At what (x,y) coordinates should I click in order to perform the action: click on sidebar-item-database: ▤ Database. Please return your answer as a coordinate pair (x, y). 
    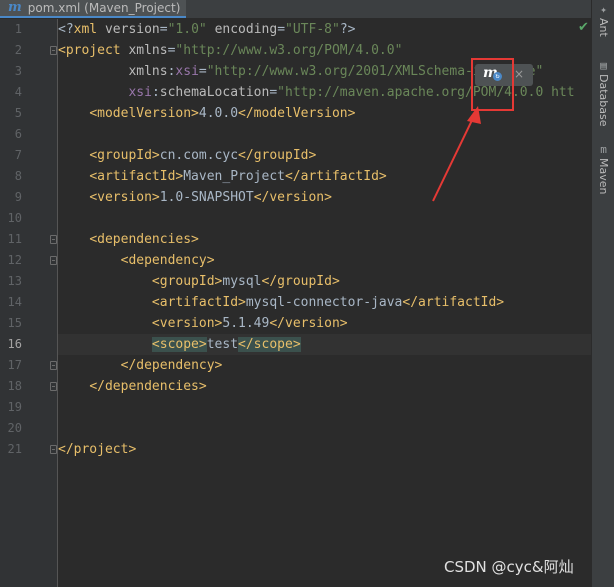
    Looking at the image, I should click on (603, 93).